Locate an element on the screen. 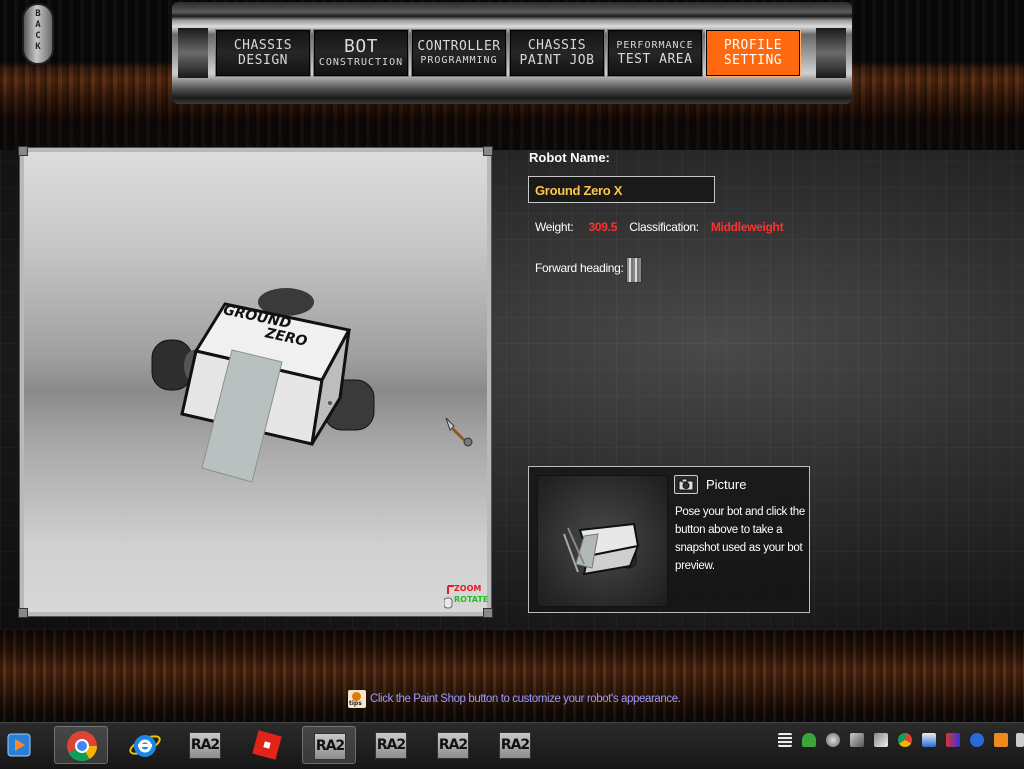 The height and width of the screenshot is (769, 1024). forward-heading-label: Forward heading: is located at coordinates (579, 268).